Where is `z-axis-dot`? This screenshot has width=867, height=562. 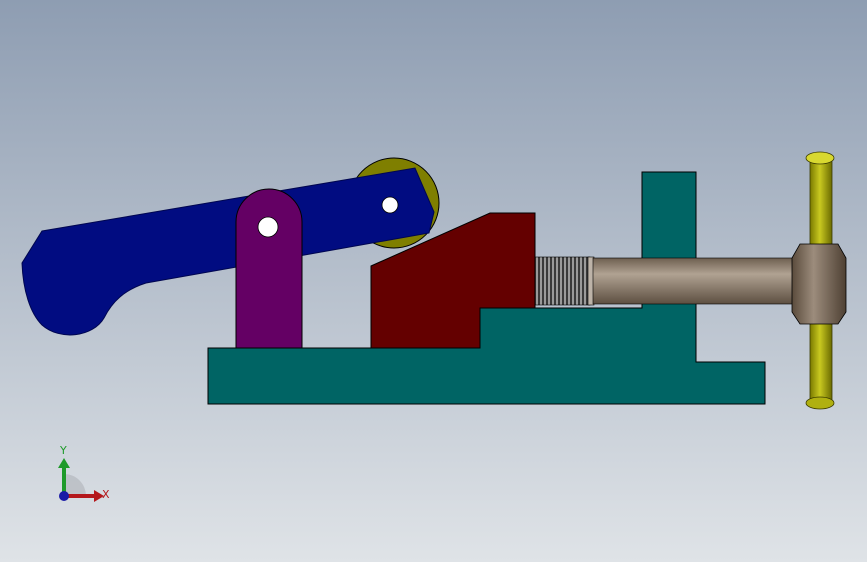
z-axis-dot is located at coordinates (64, 496).